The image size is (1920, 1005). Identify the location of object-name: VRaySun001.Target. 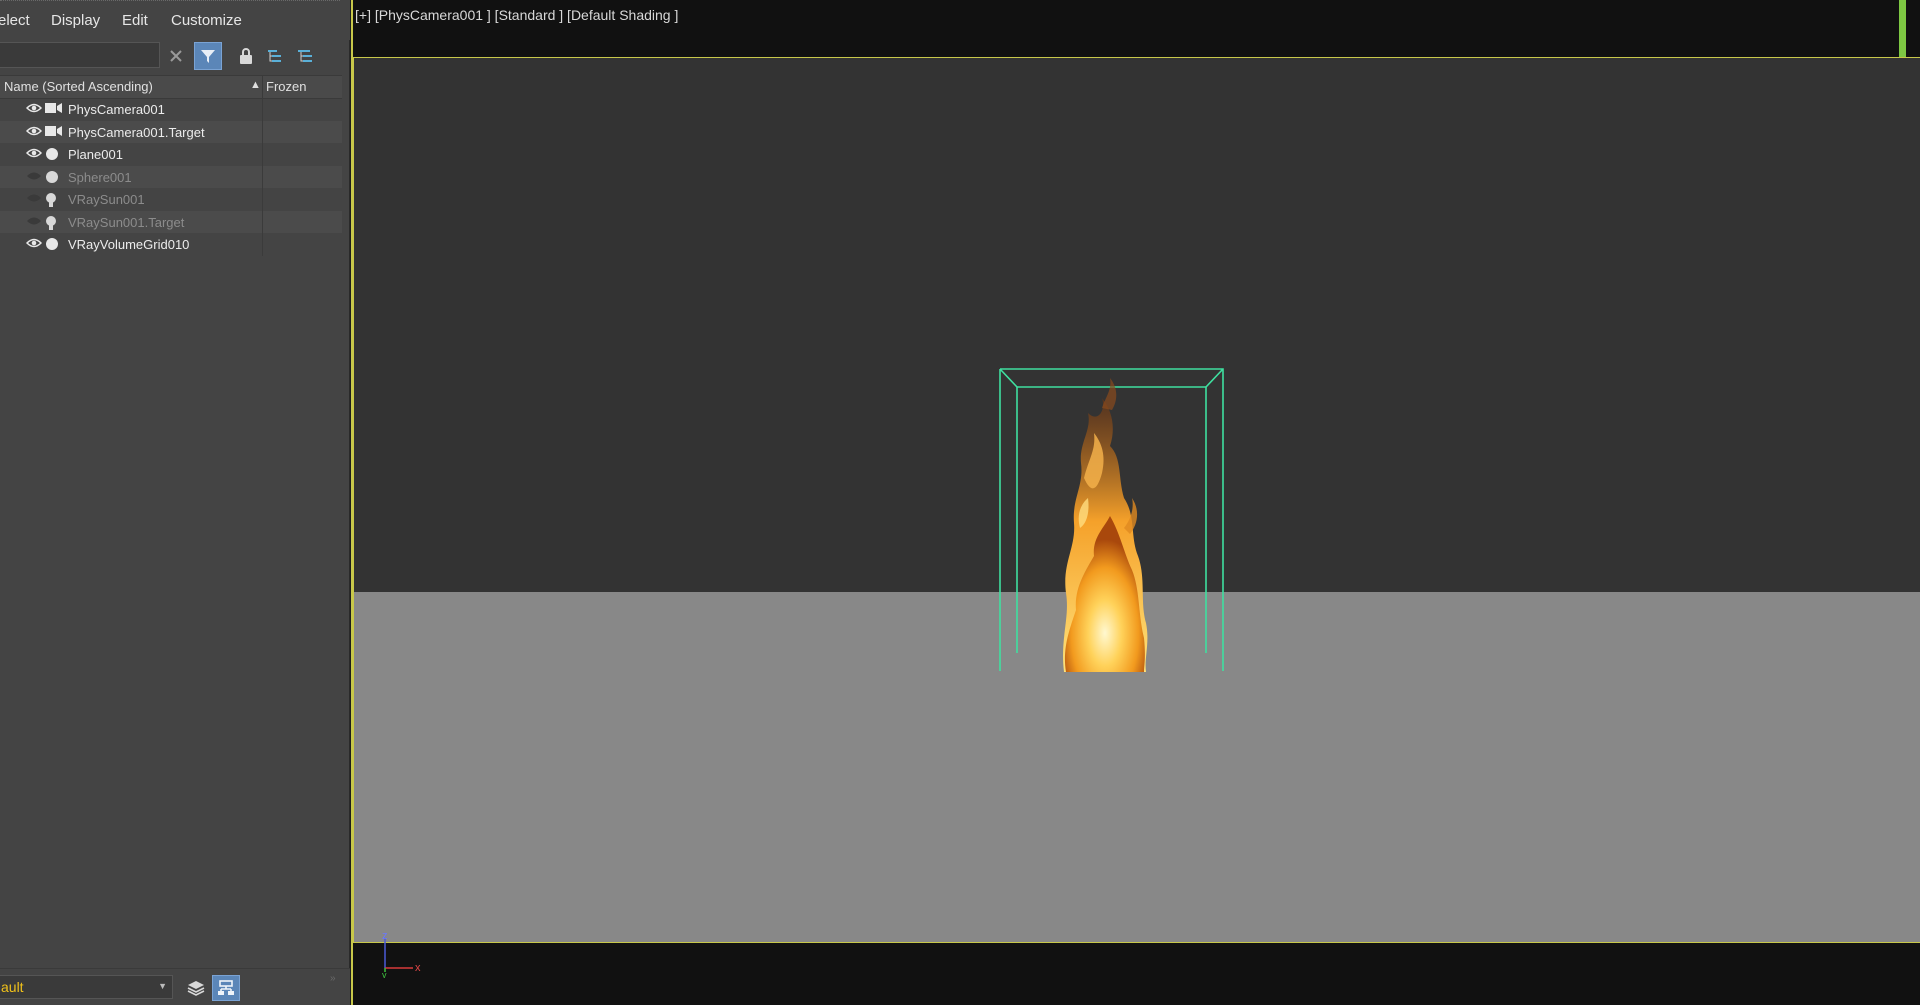
(126, 222).